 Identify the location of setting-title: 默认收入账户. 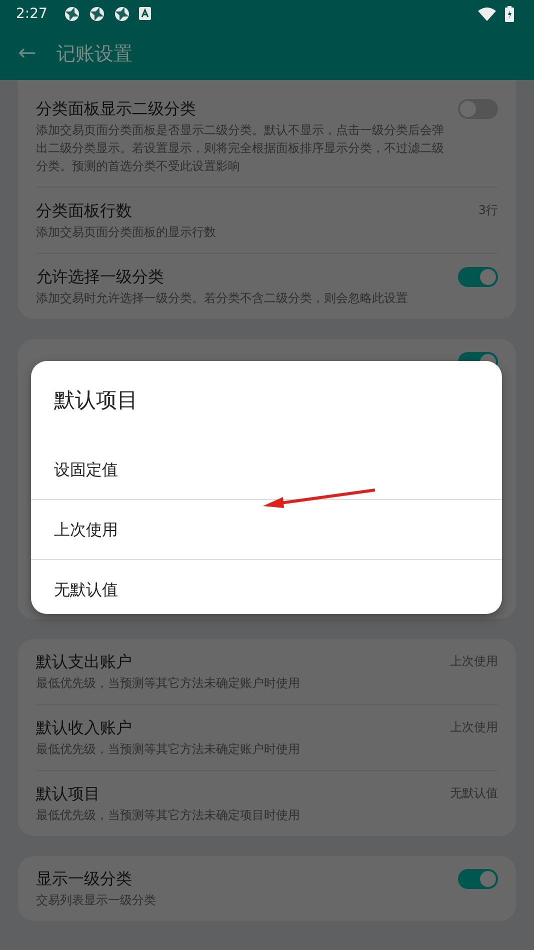
(84, 728).